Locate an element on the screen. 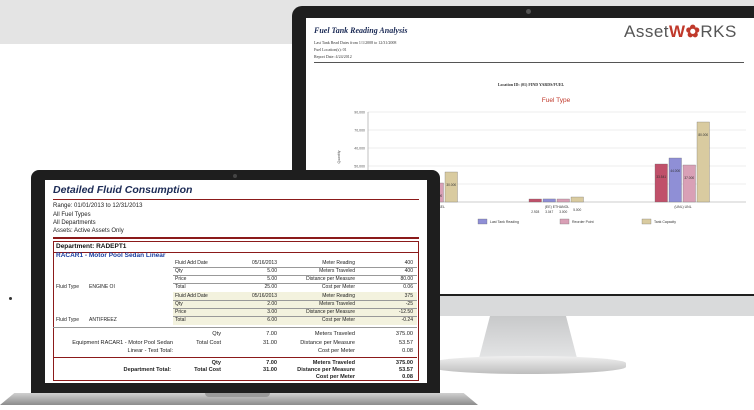  legend-label: Reorder Point is located at coordinates (583, 222).